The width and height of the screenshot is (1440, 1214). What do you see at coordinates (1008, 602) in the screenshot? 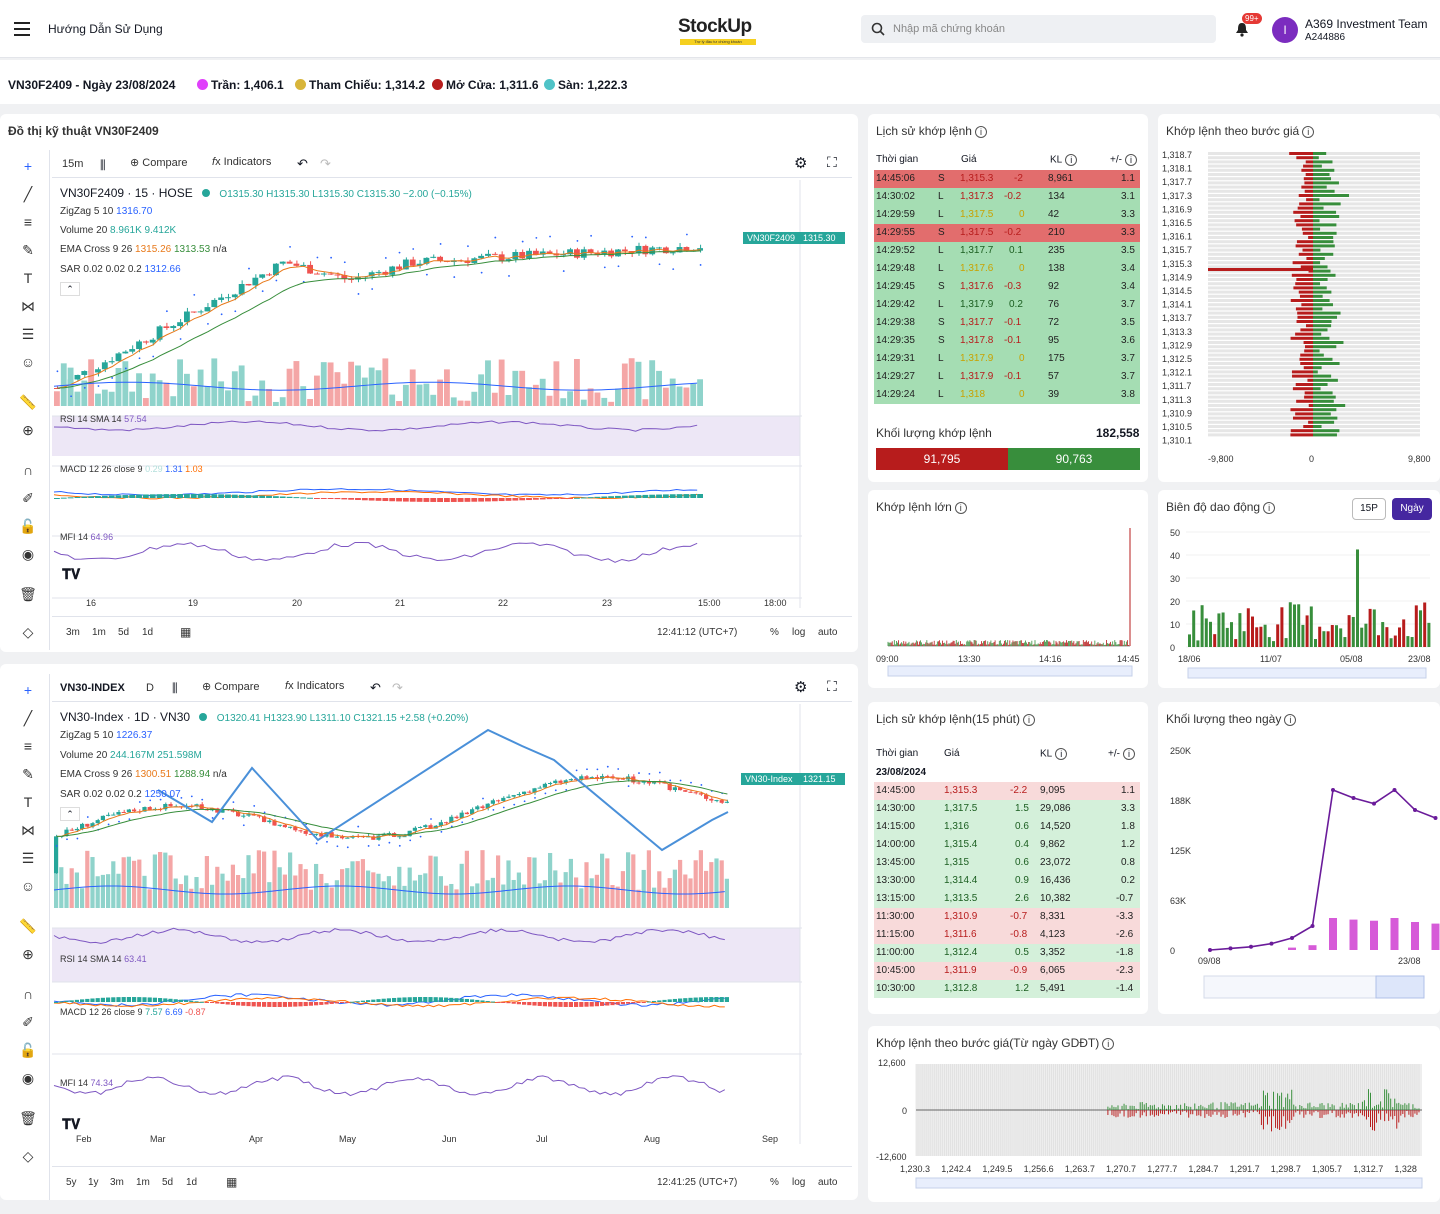
I see `big-lot-chart: 09:00 13:30 14:16 14:45` at bounding box center [1008, 602].